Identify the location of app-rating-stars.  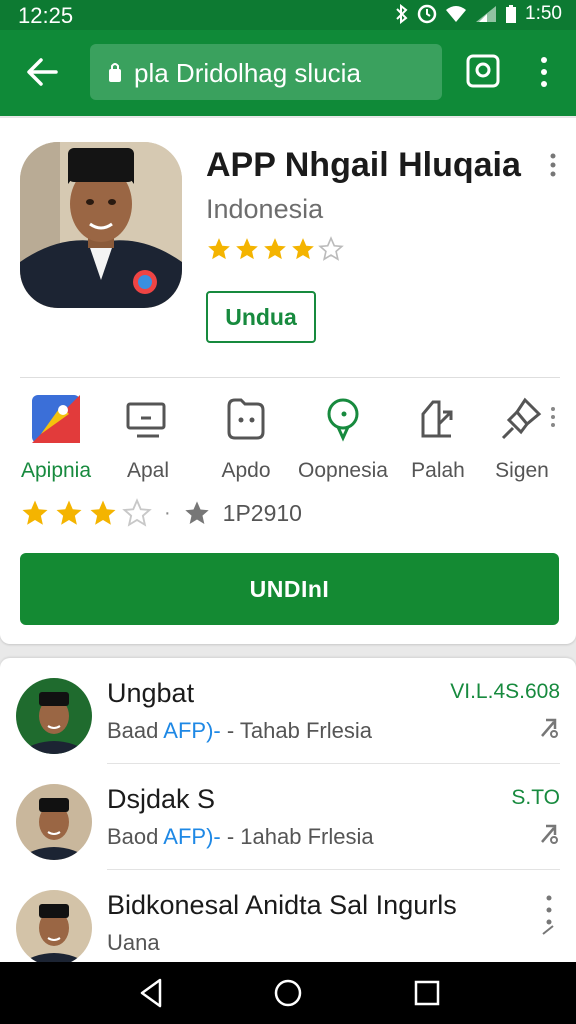
(275, 249).